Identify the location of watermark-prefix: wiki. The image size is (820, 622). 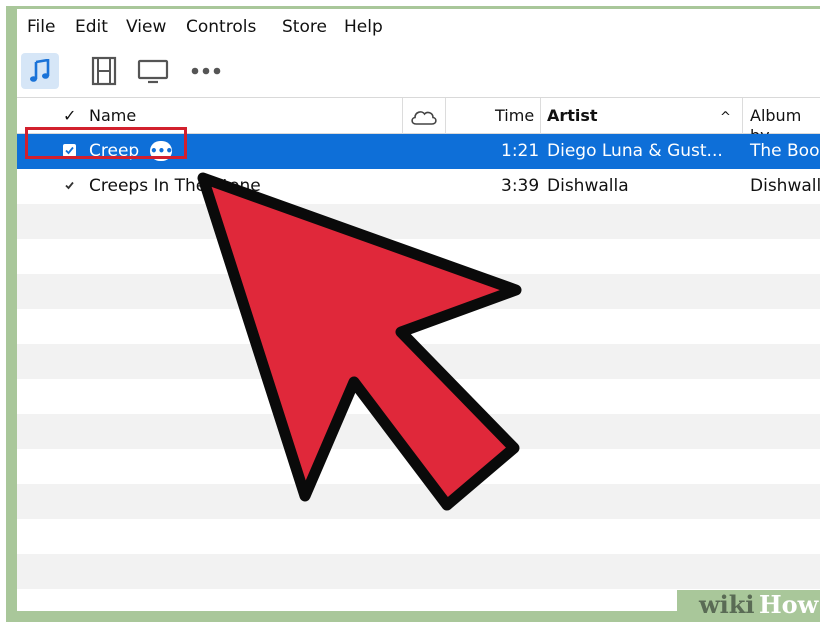
(727, 604).